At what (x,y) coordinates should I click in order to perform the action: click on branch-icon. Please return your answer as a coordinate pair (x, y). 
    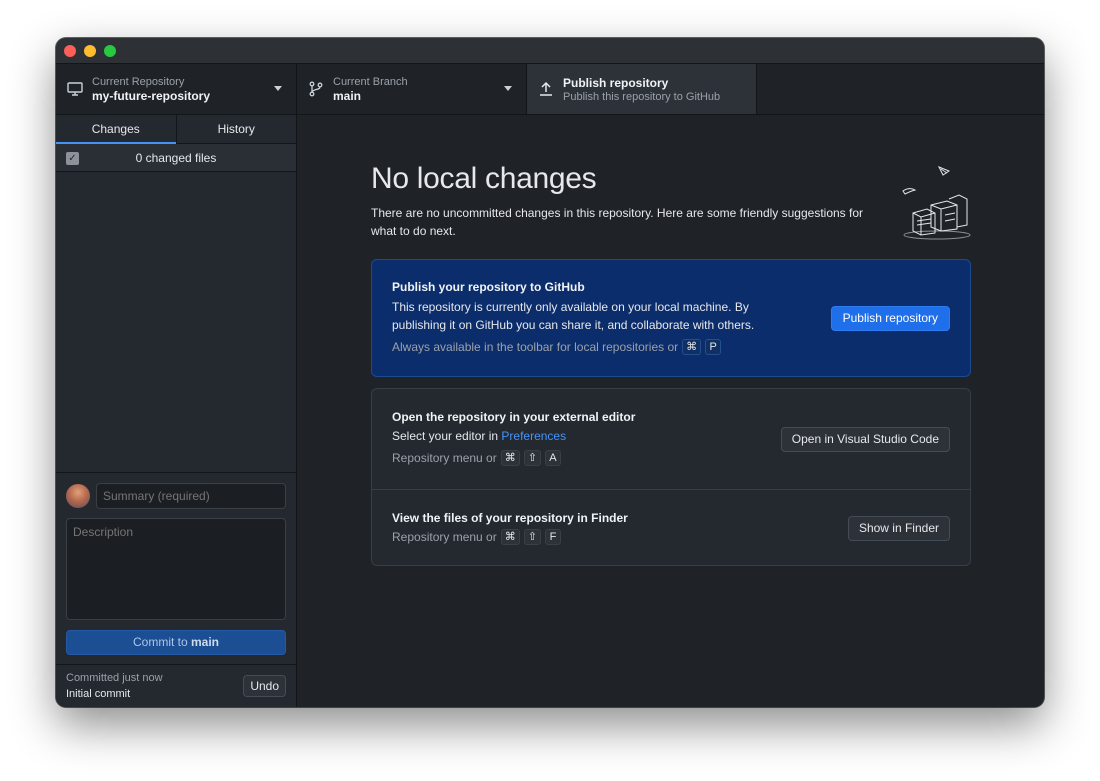
    Looking at the image, I should click on (316, 89).